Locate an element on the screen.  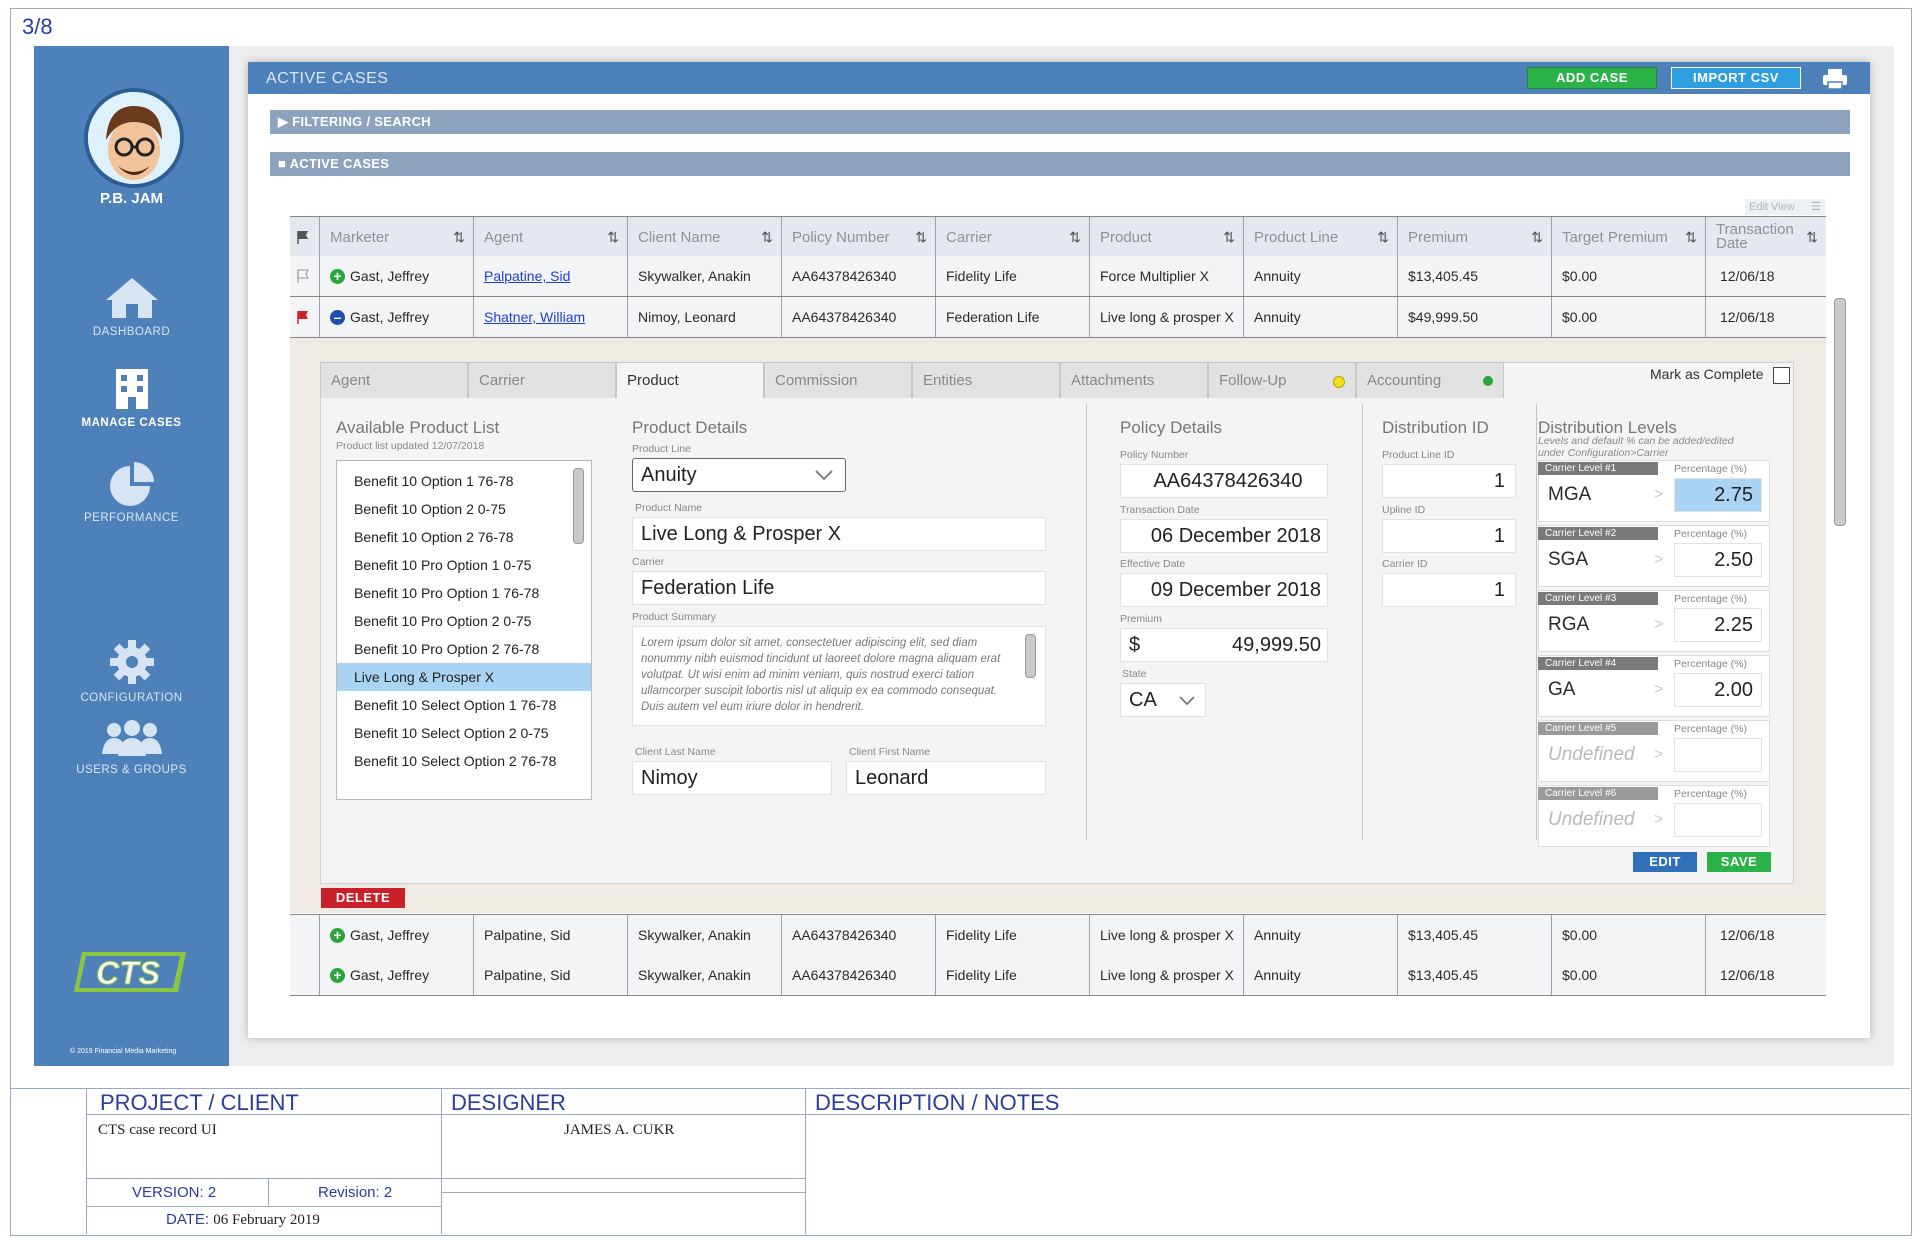
mark-complete-checkbox is located at coordinates (1781, 375).